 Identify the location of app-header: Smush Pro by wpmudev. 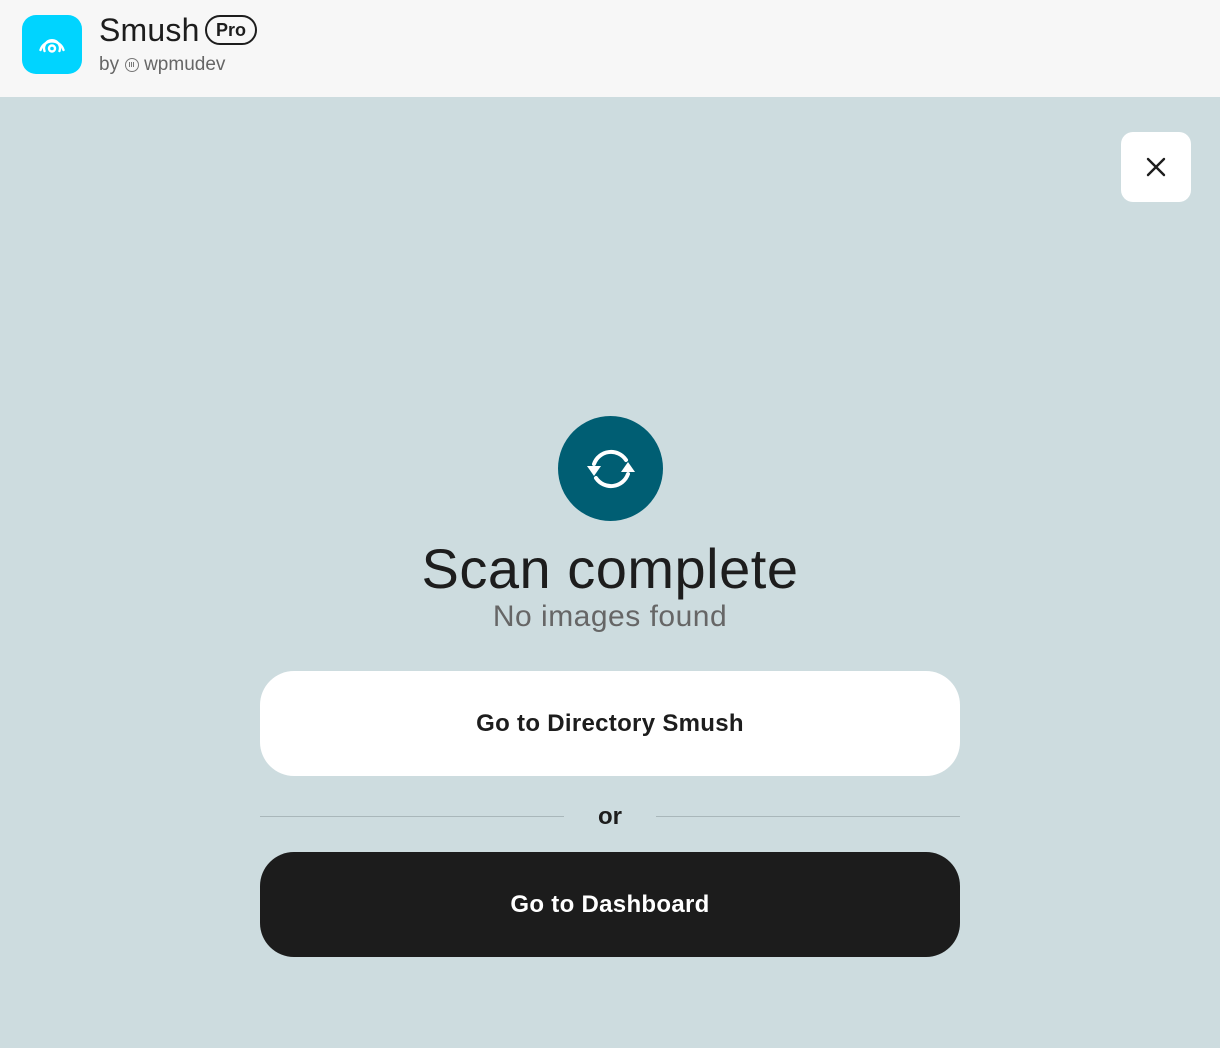
(610, 48).